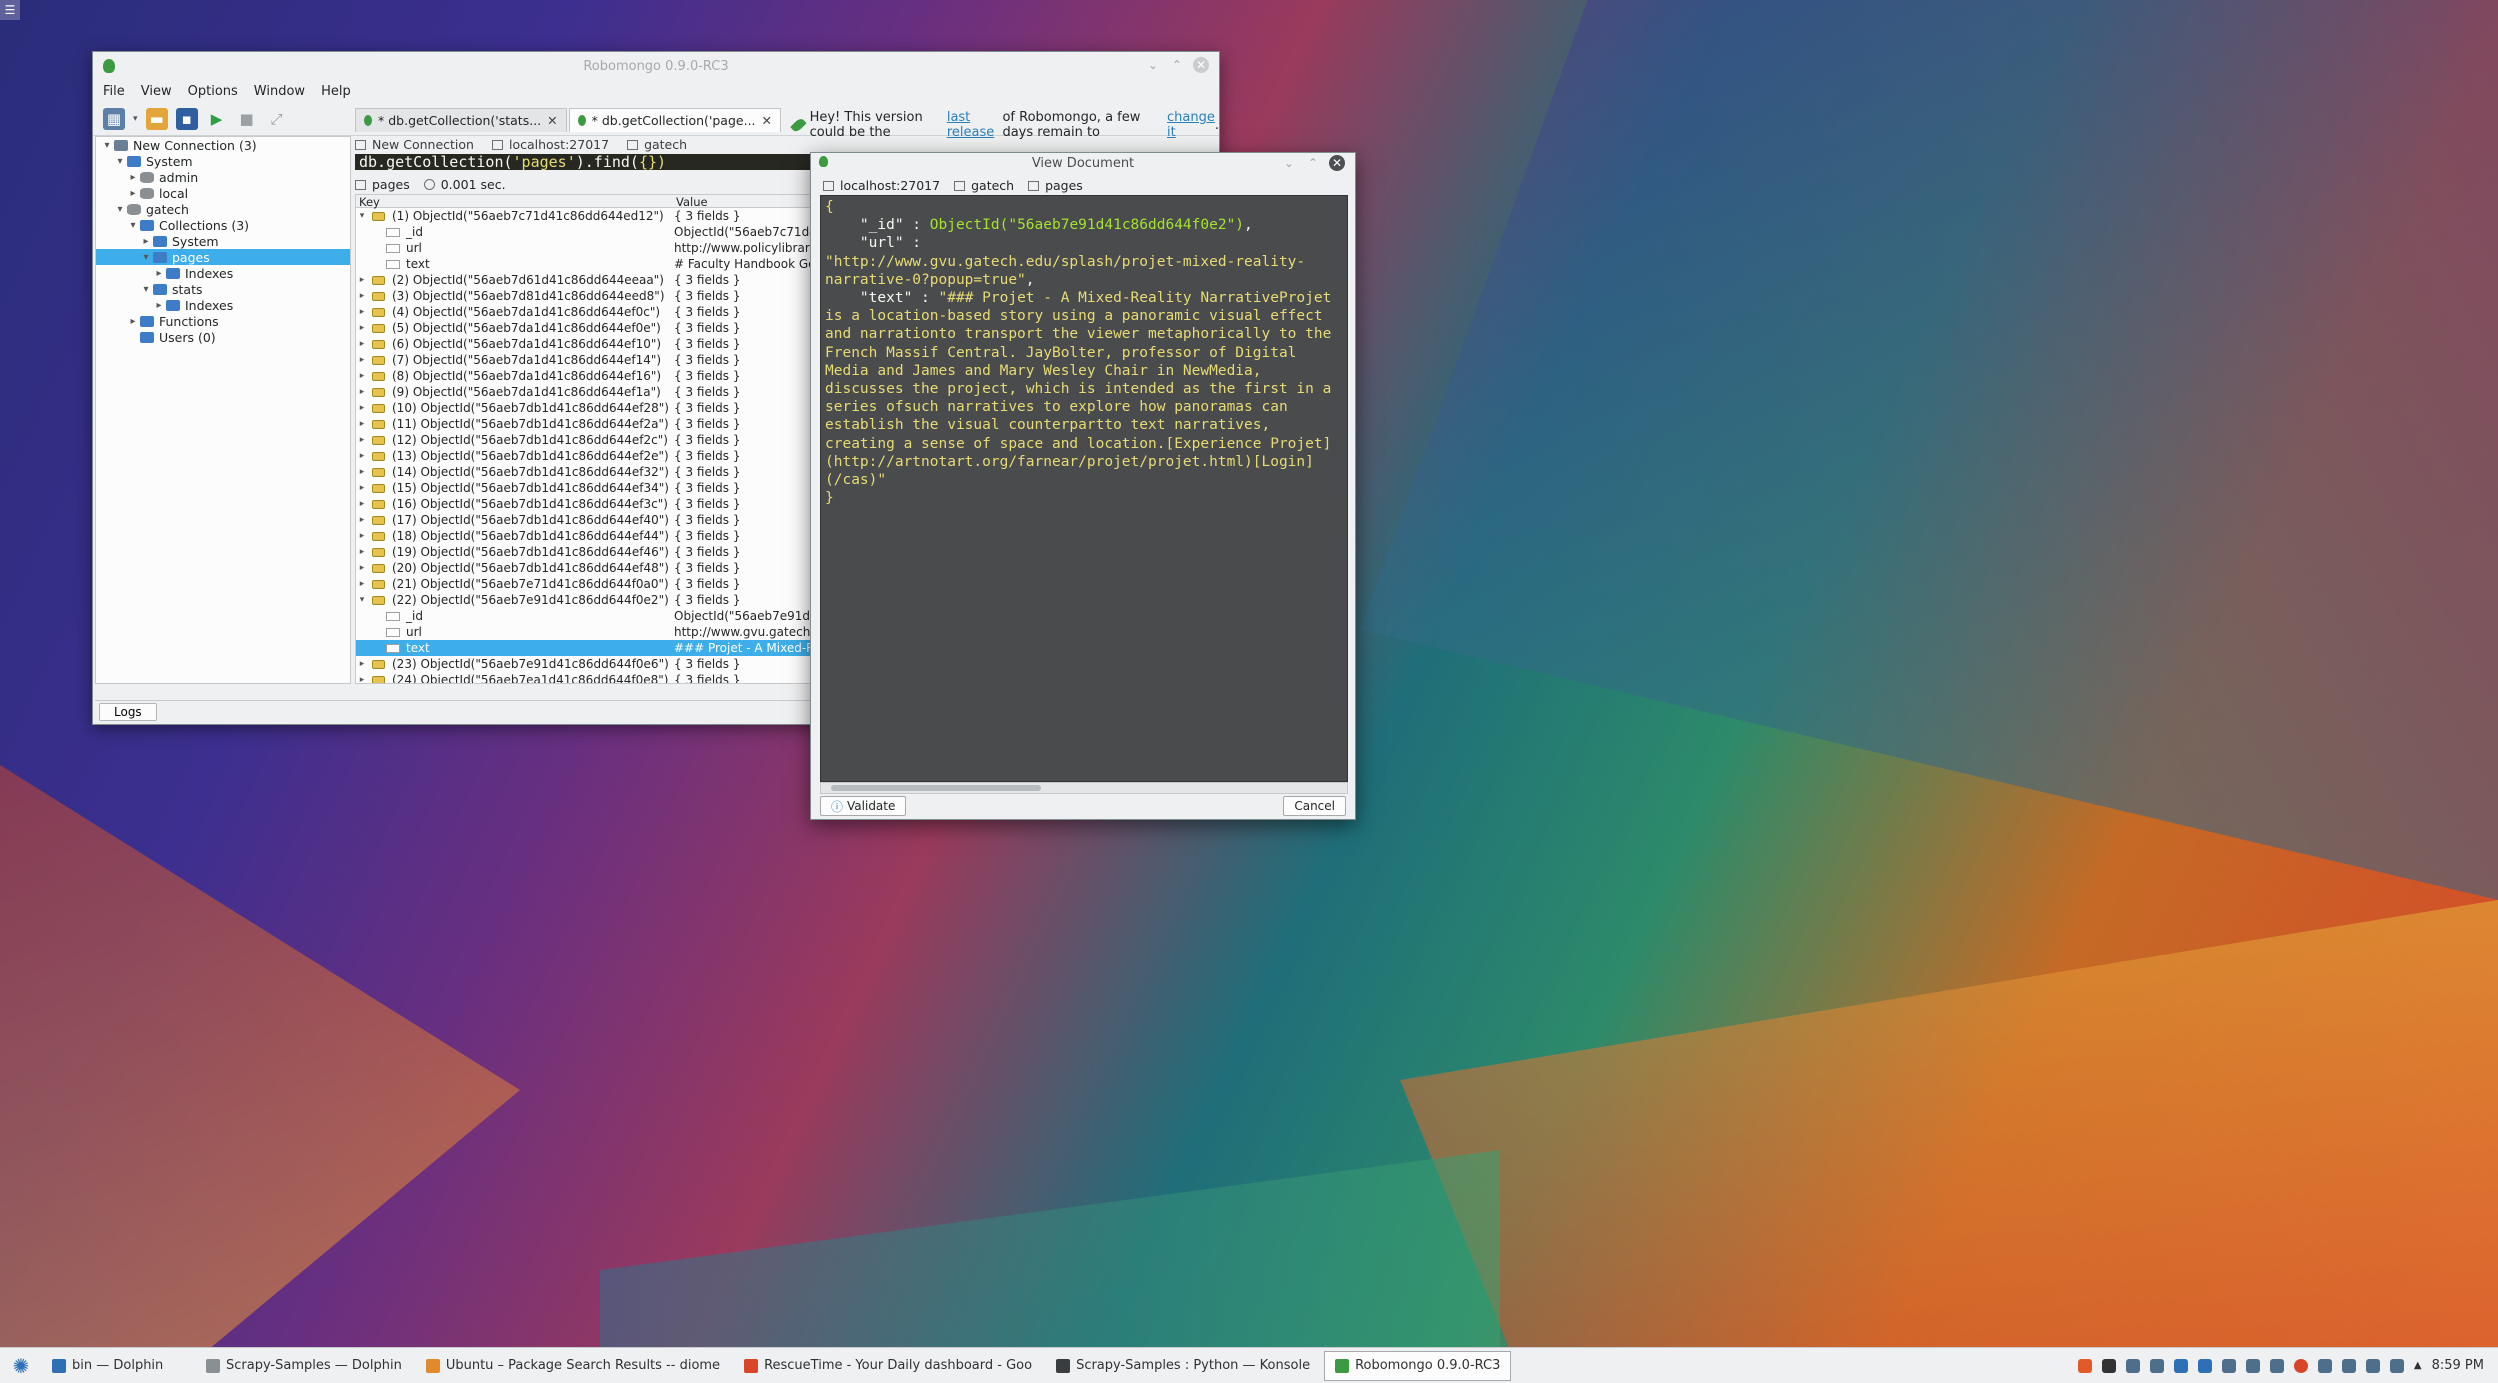 This screenshot has height=1383, width=2498. Describe the element at coordinates (223, 257) in the screenshot. I see `tree-node: ▾ pages` at that location.